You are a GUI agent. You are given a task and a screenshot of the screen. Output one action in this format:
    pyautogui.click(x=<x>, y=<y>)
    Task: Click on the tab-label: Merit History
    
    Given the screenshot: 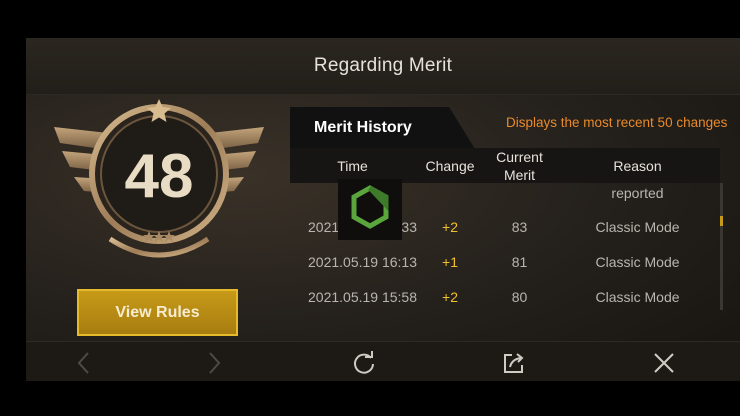 What is the action you would take?
    pyautogui.click(x=363, y=127)
    